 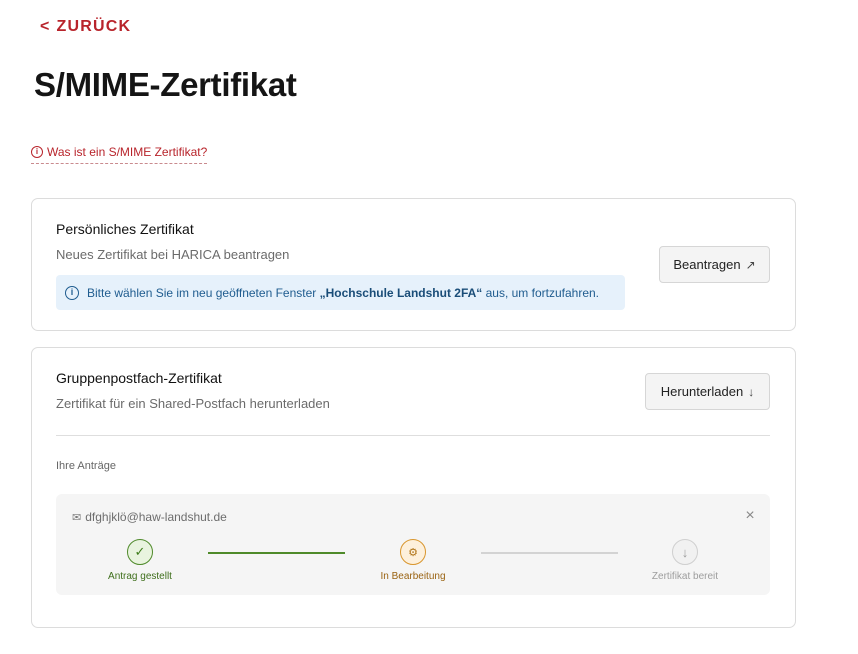 I want to click on download-button: Herunterladen ↓, so click(x=707, y=391).